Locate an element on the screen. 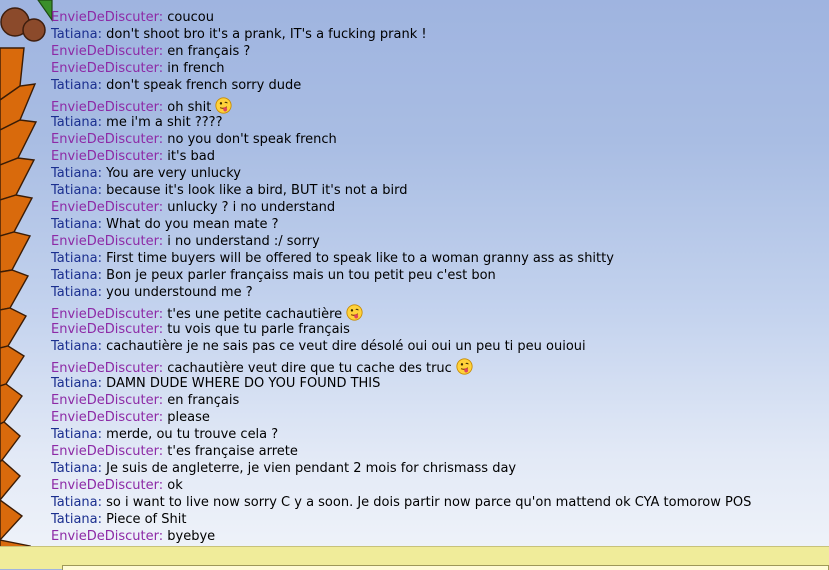 This screenshot has height=570, width=829. chat-message: EnvieDeDiscuter: byebye is located at coordinates (440, 536).